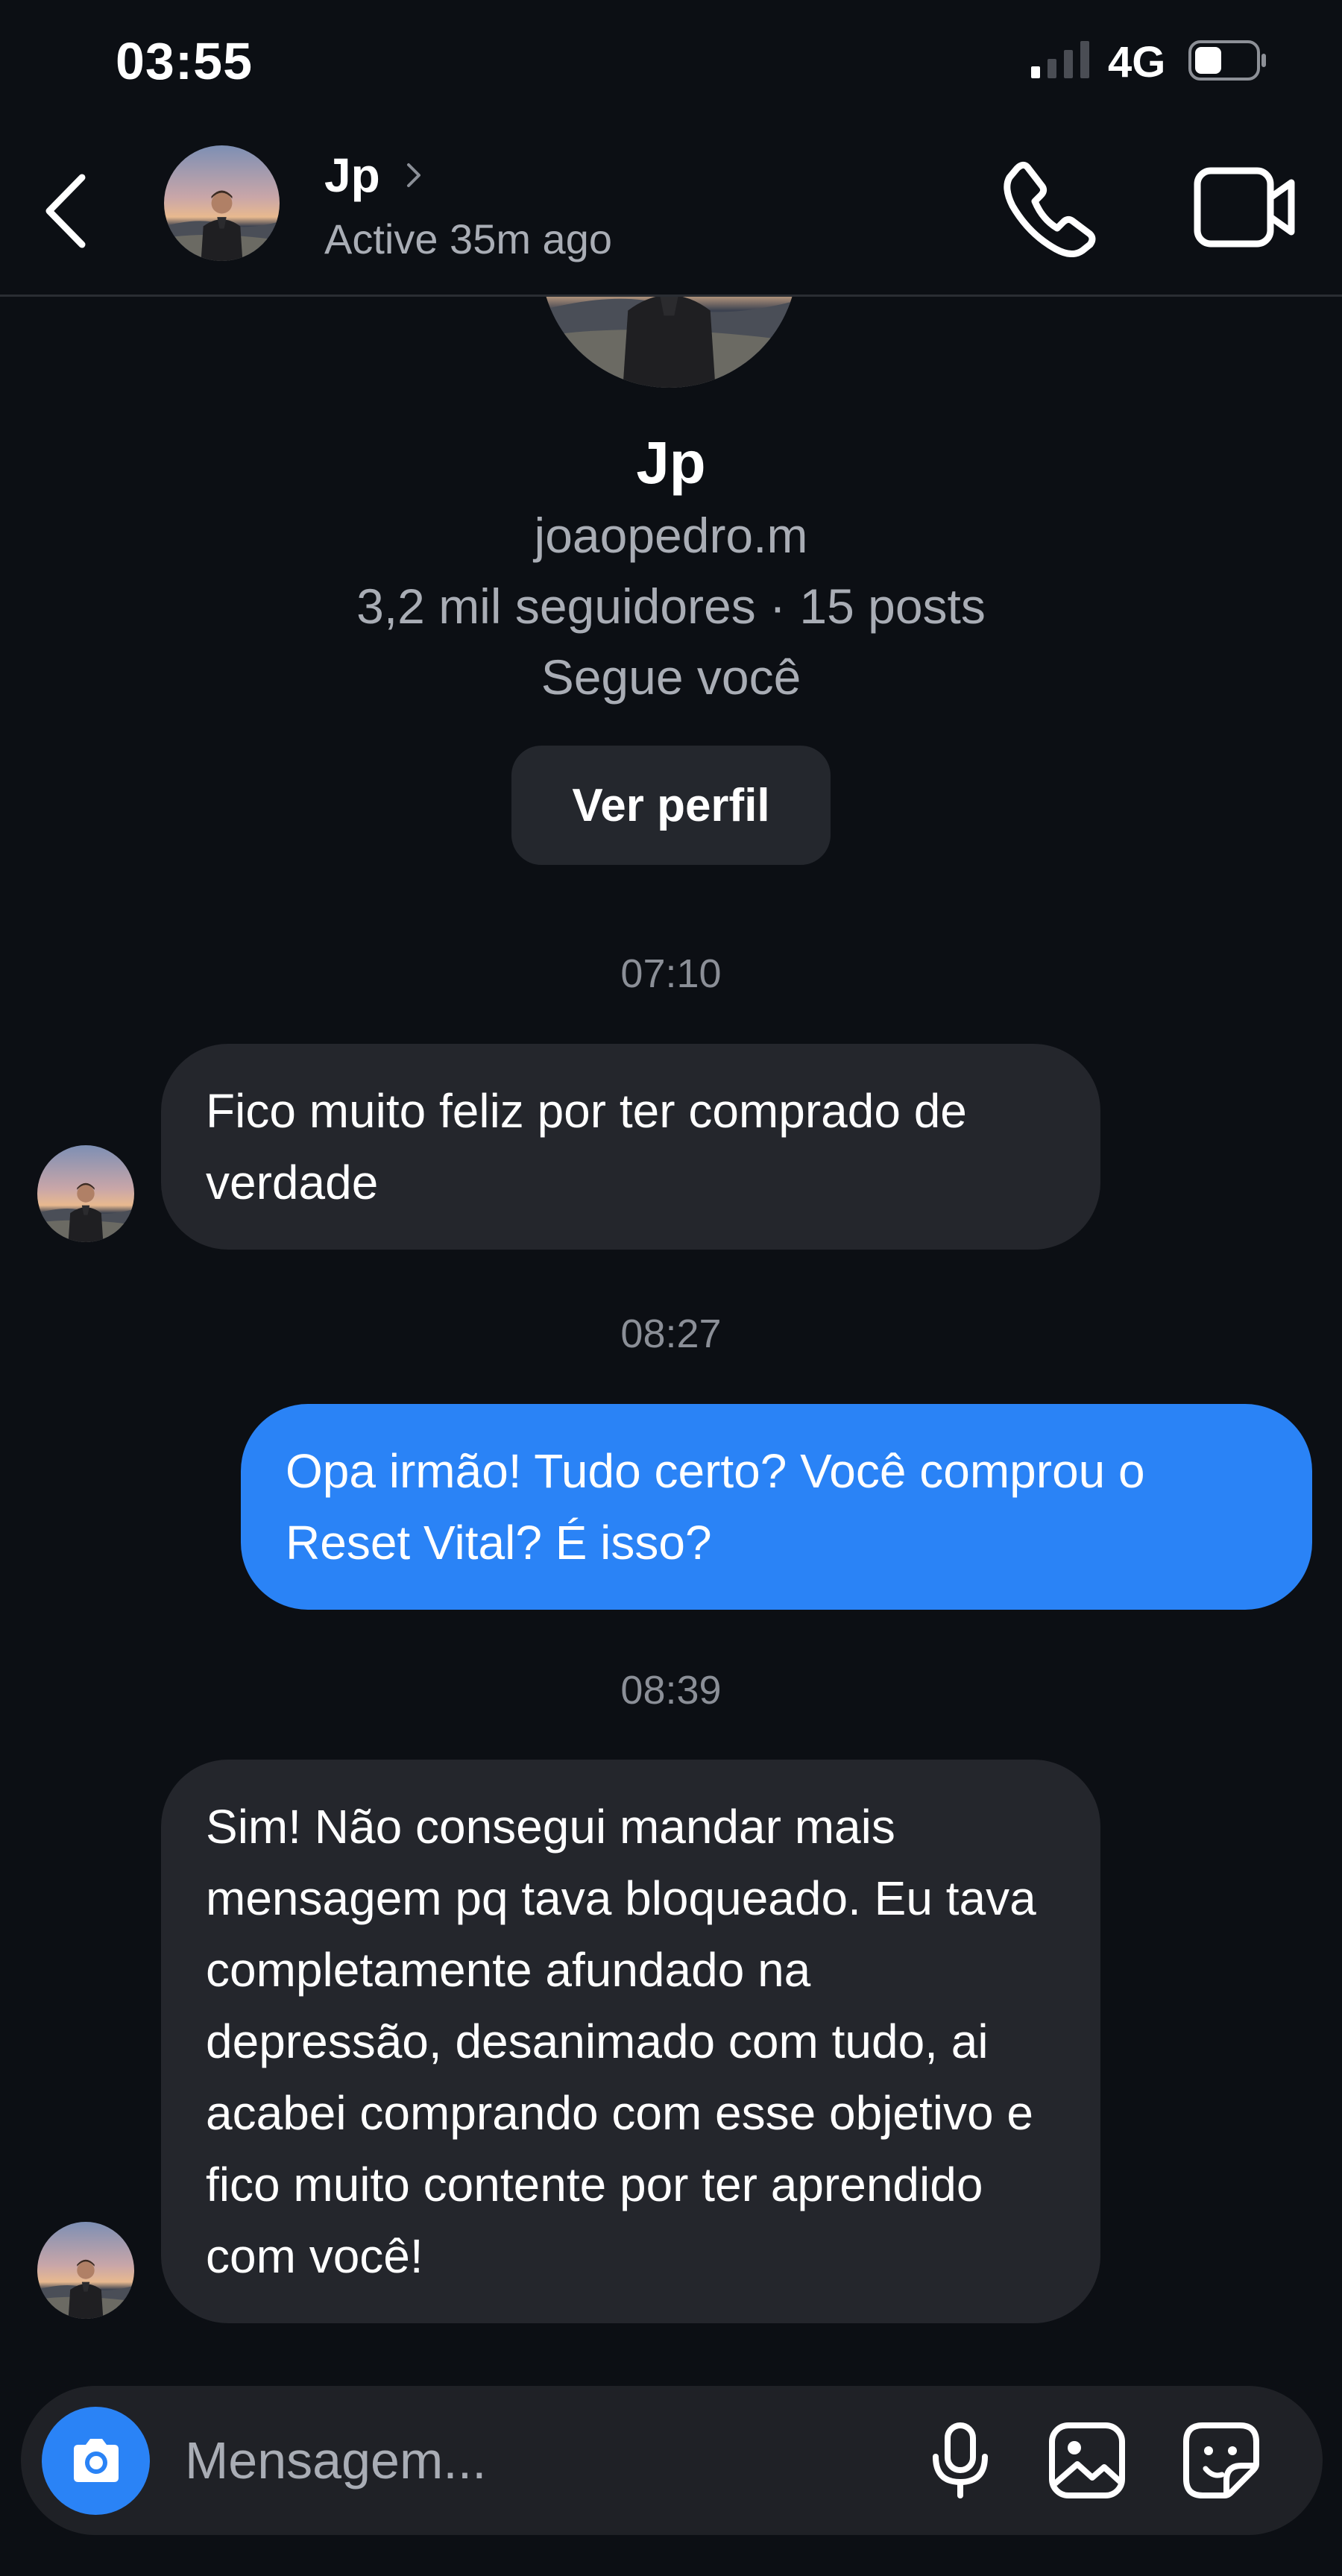  I want to click on video-camera-icon, so click(1245, 206).